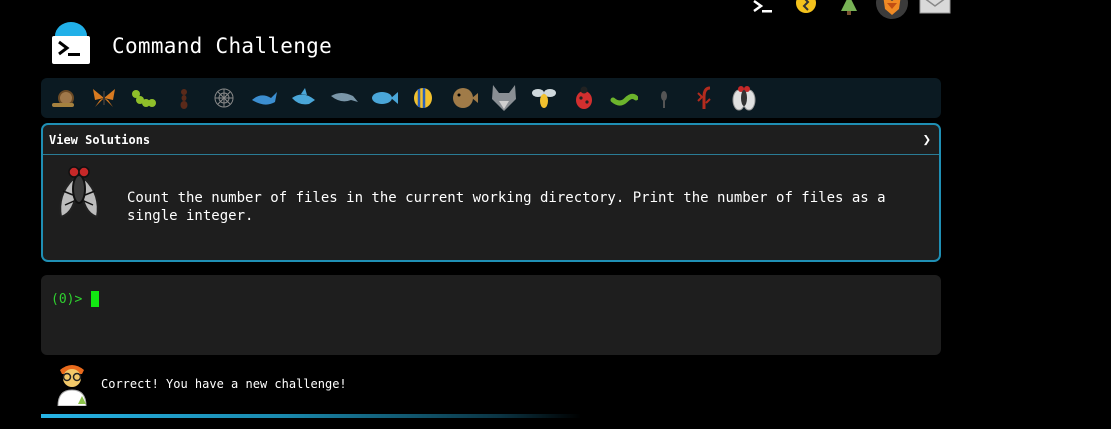  What do you see at coordinates (71, 44) in the screenshot?
I see `app-logo-icon` at bounding box center [71, 44].